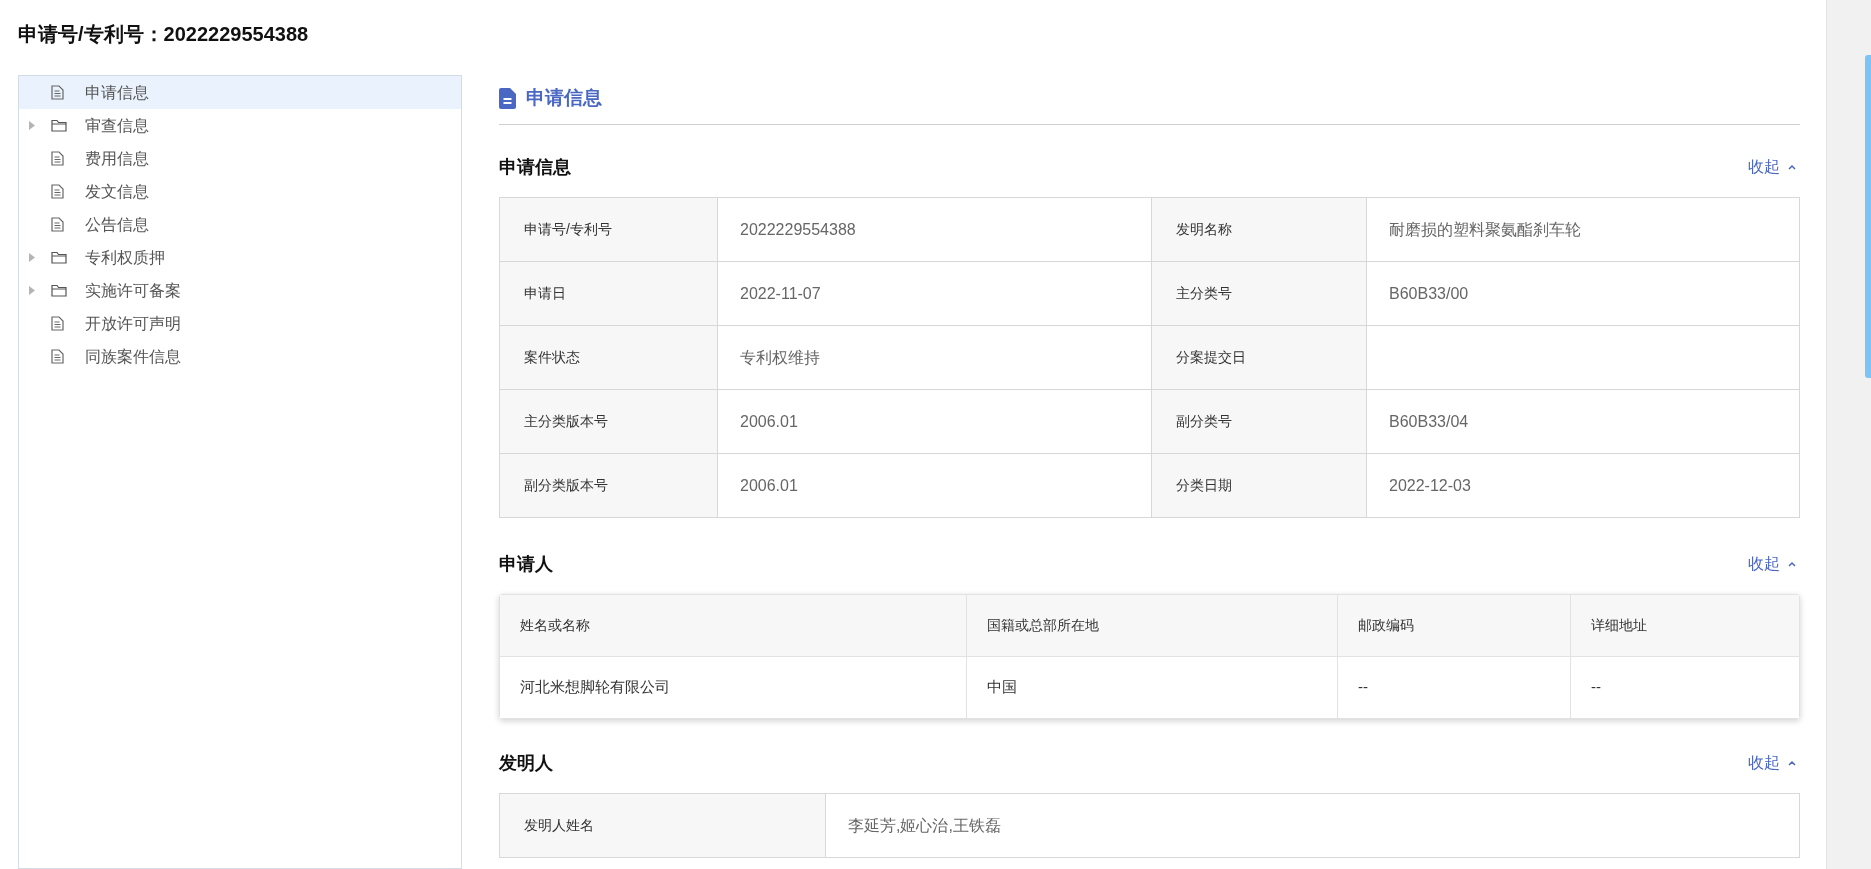 The height and width of the screenshot is (869, 1871). What do you see at coordinates (935, 358) in the screenshot?
I see `field-value: 专利权维持` at bounding box center [935, 358].